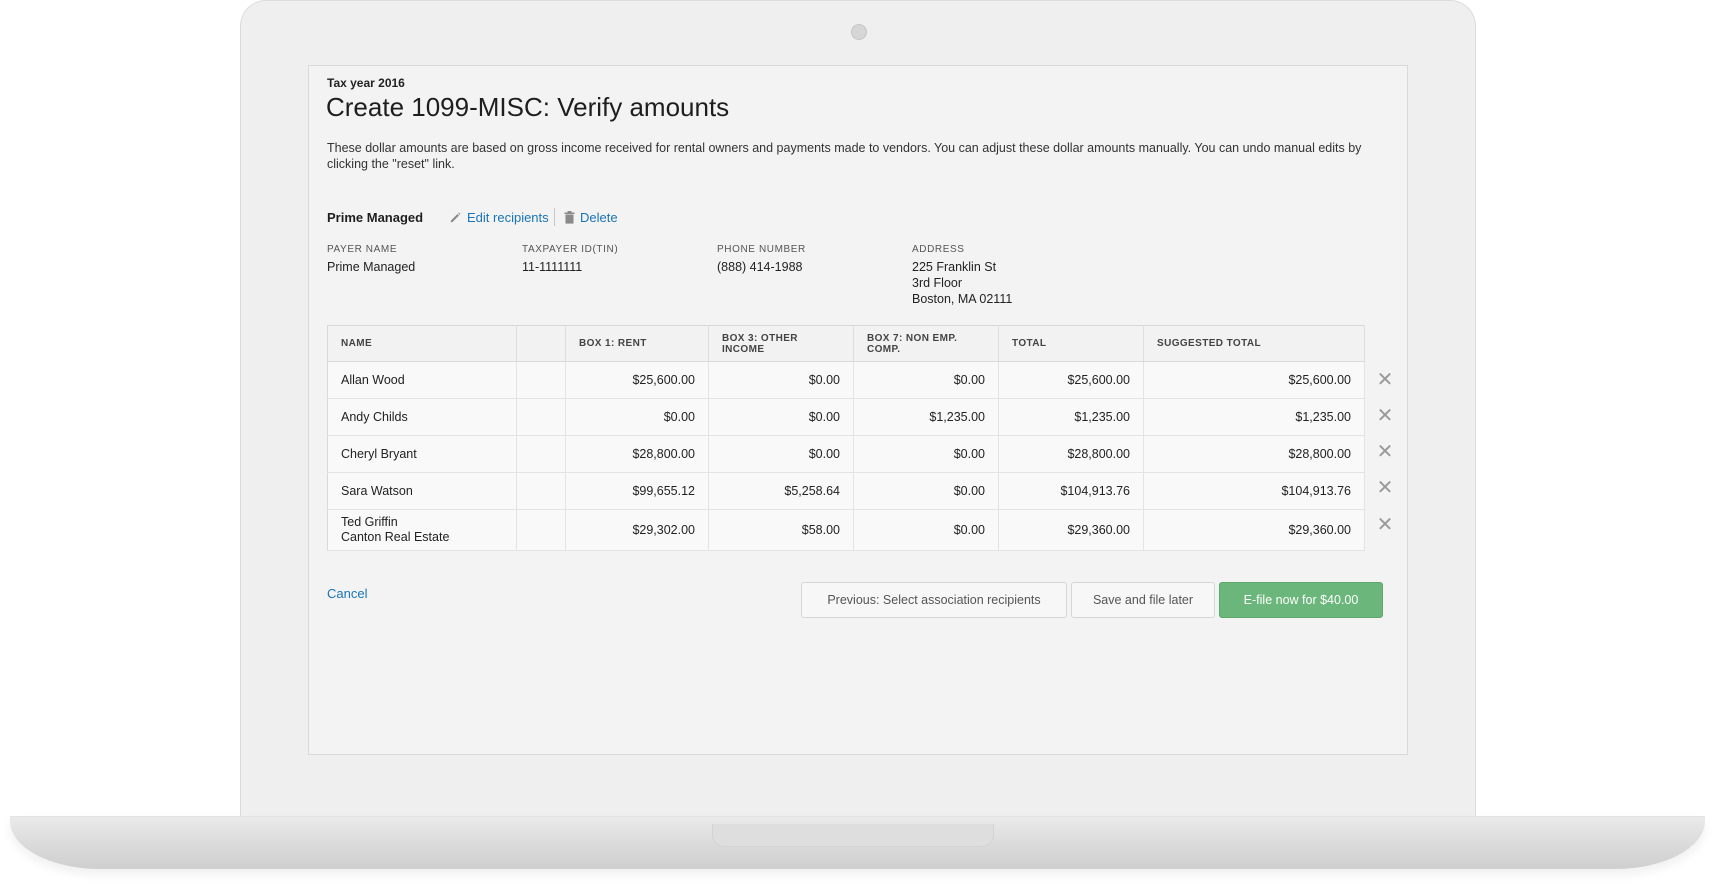 This screenshot has height=888, width=1715. Describe the element at coordinates (422, 343) in the screenshot. I see `col-name: NAME` at that location.